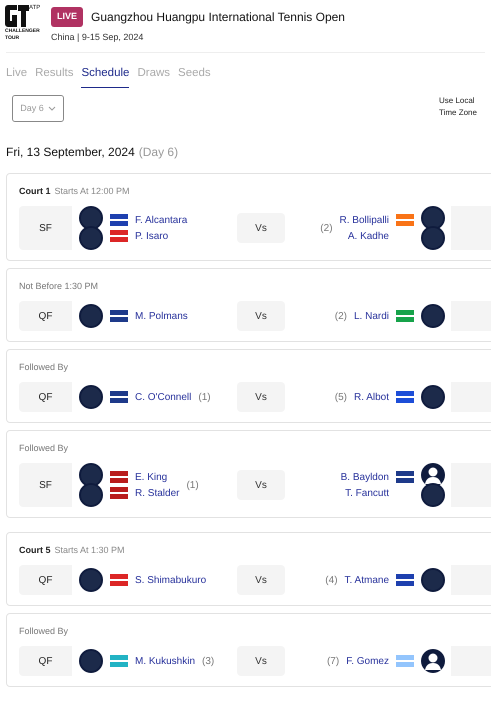  What do you see at coordinates (364, 220) in the screenshot?
I see `player-name-link: R. Bollipalli` at bounding box center [364, 220].